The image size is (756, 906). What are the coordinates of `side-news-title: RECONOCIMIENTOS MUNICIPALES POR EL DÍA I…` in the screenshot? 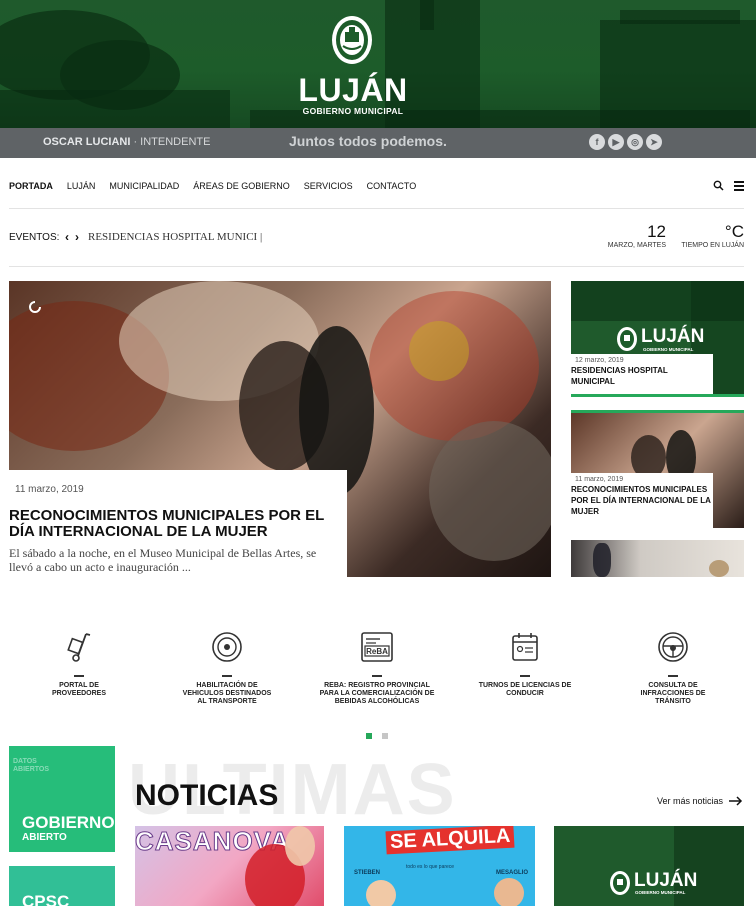 It's located at (641, 500).